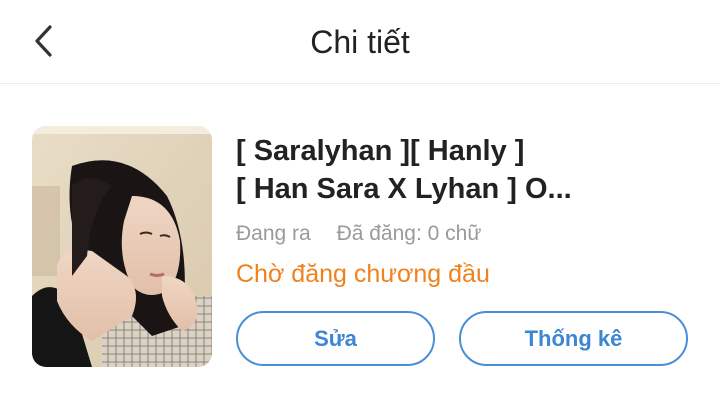 The height and width of the screenshot is (393, 720). I want to click on story-meta: Đang ra Đã đăng: 0 chữ, so click(358, 234).